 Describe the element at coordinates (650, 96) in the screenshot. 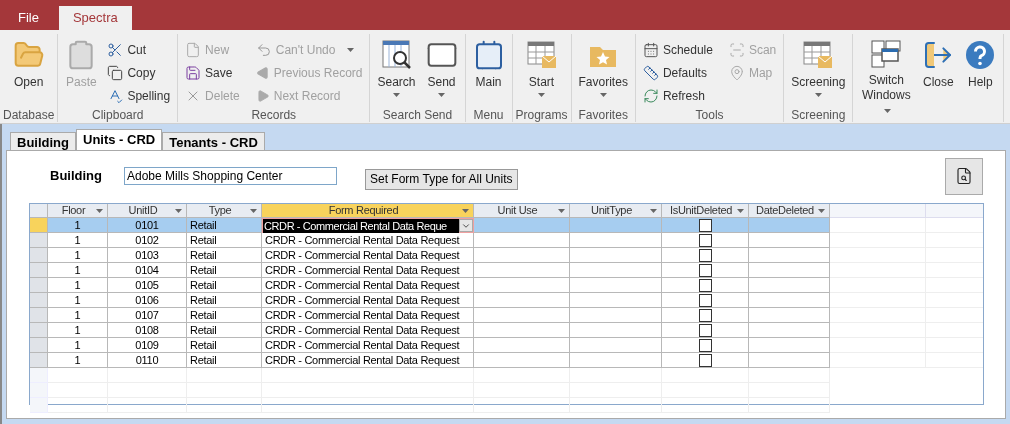

I see `refresh-icon` at that location.